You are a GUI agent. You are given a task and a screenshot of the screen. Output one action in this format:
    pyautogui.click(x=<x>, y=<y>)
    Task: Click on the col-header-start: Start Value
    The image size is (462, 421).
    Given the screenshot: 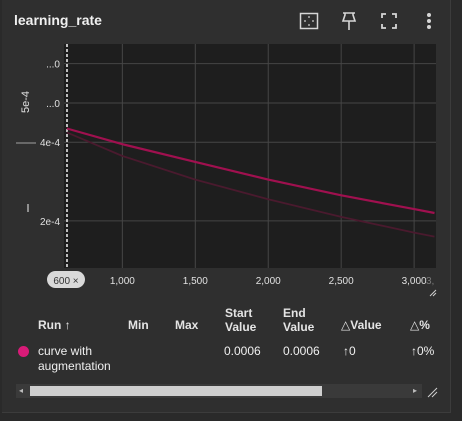 What is the action you would take?
    pyautogui.click(x=240, y=320)
    